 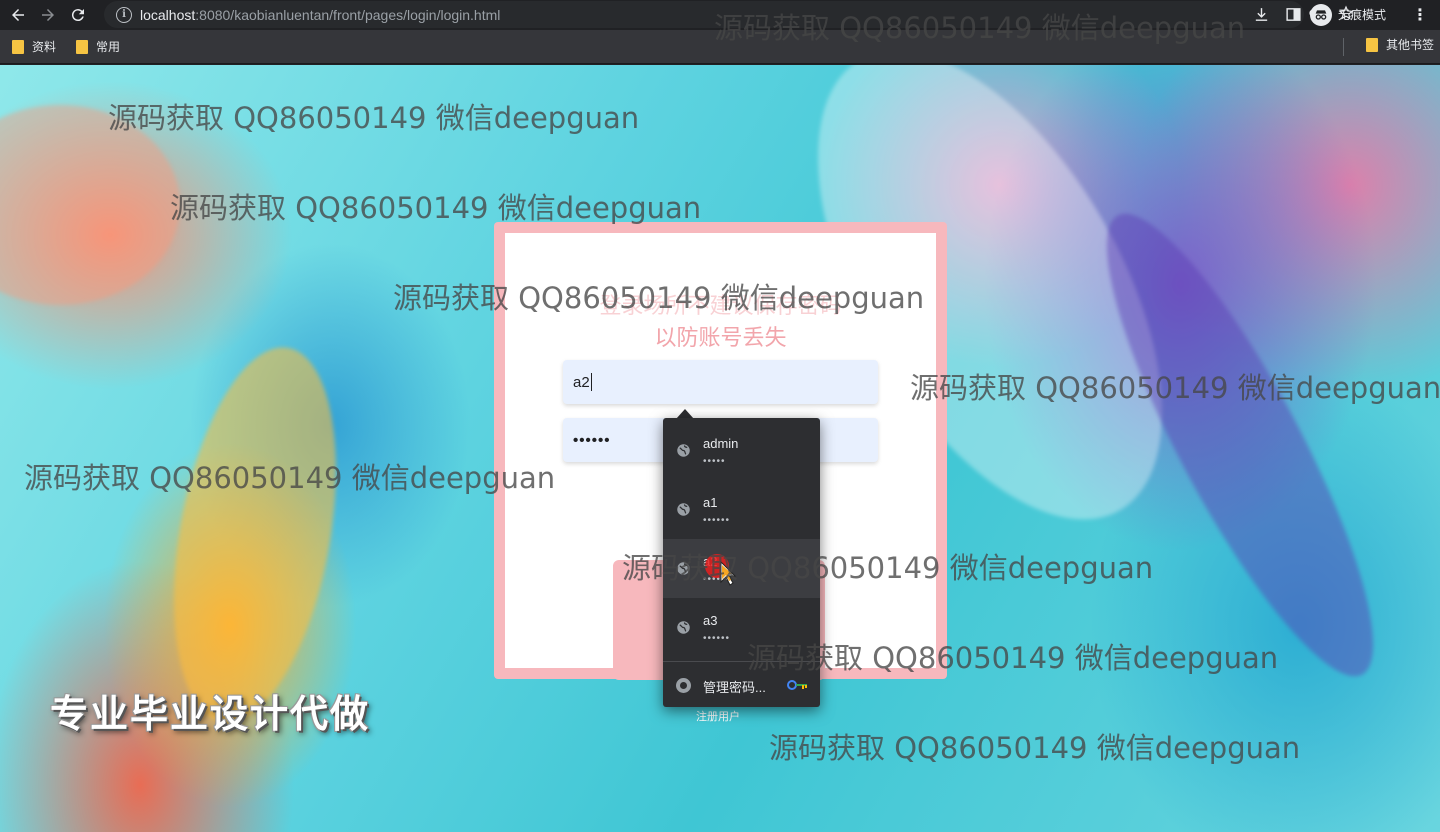 I want to click on incognito-indicator: 无痕模式, so click(x=1348, y=14).